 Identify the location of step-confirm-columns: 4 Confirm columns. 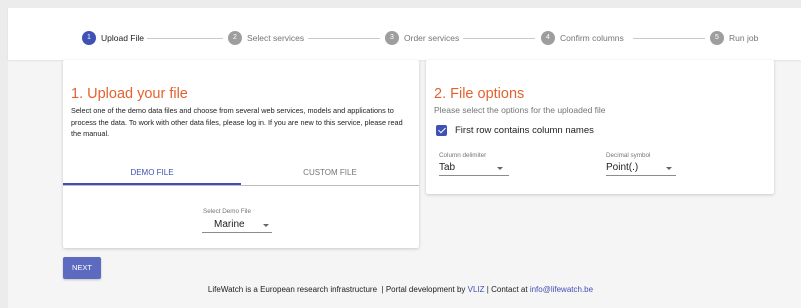
(582, 38).